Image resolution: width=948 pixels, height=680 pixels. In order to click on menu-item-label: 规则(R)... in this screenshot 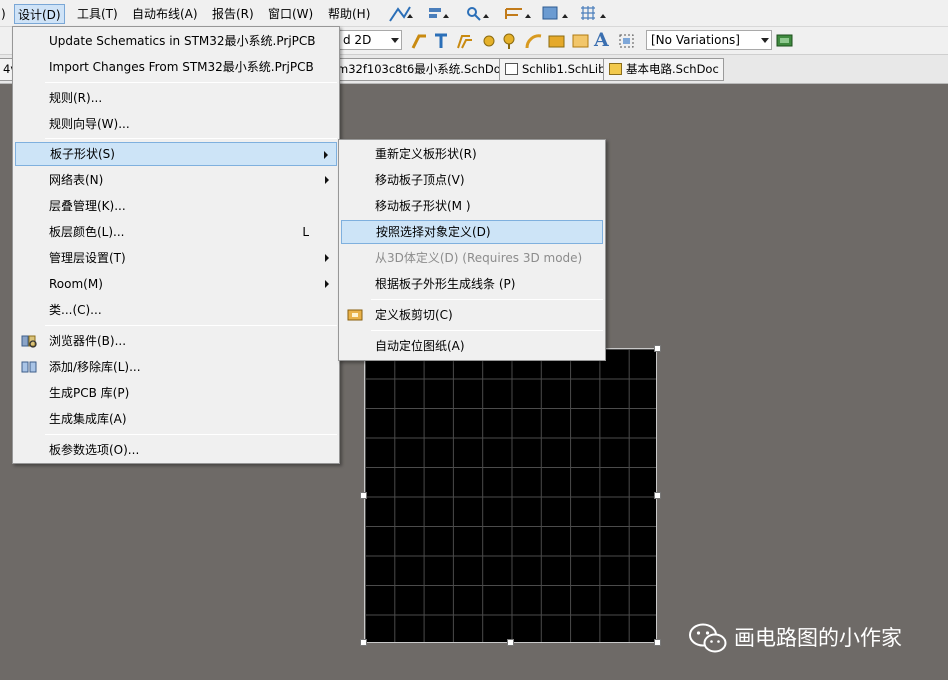, I will do `click(76, 98)`.